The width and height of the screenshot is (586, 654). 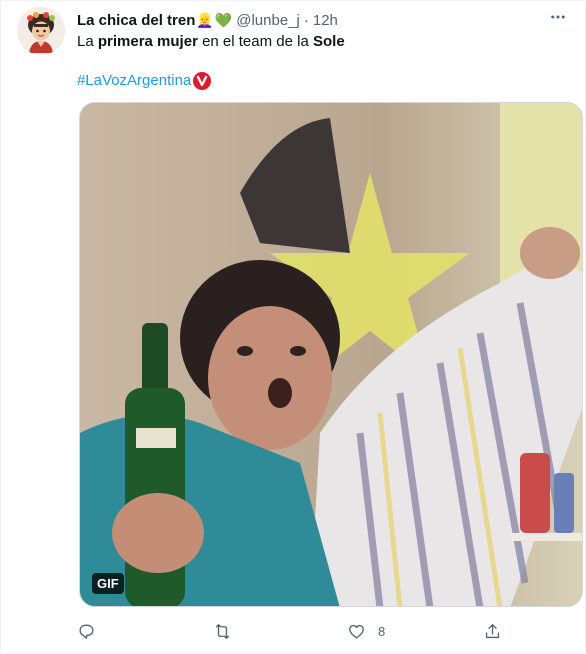 I want to click on hashtag-line: #LaVozArgentina, so click(x=144, y=81).